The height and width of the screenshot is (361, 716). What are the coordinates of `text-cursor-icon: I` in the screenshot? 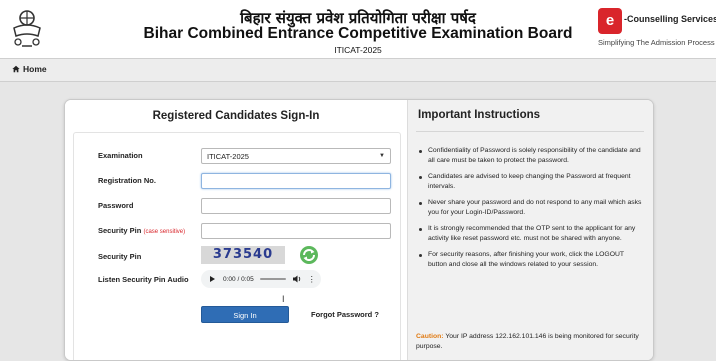 It's located at (283, 299).